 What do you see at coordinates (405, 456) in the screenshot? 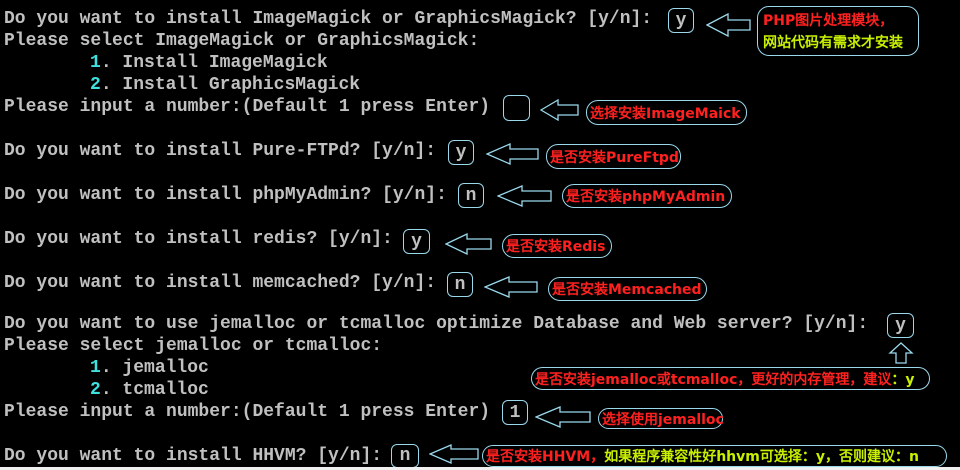
I see `answer-hhvm: n` at bounding box center [405, 456].